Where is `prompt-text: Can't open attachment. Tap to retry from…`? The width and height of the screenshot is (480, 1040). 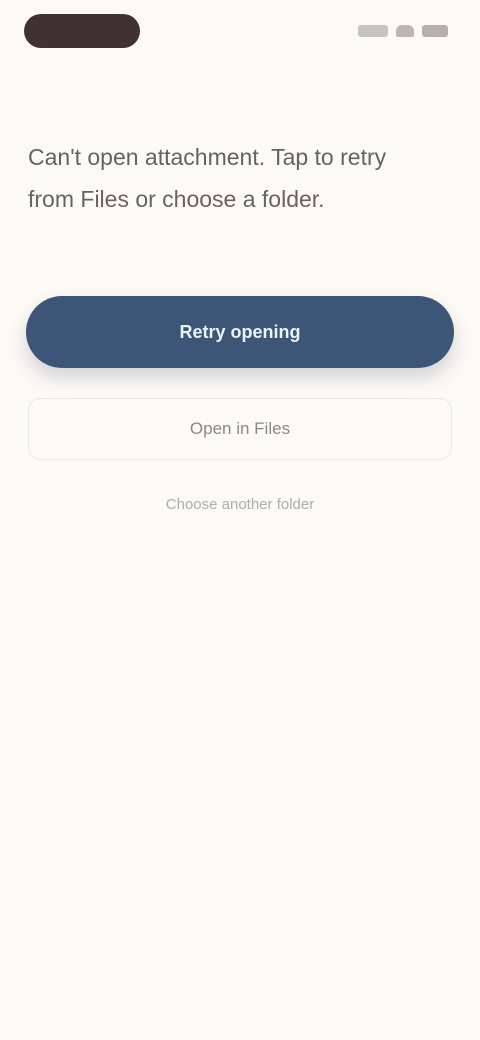 prompt-text: Can't open attachment. Tap to retry from… is located at coordinates (207, 178).